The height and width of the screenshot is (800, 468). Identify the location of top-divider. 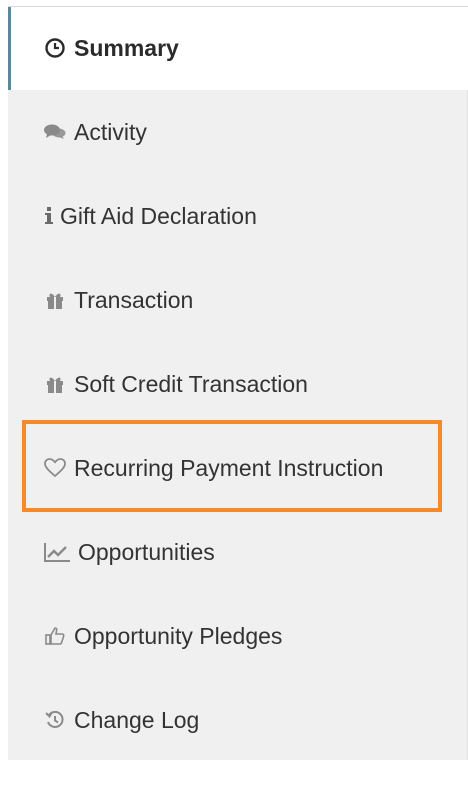
(238, 6).